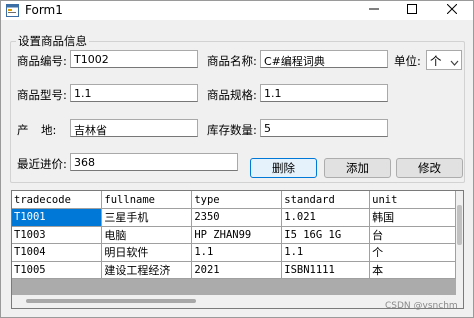 This screenshot has width=474, height=318. Describe the element at coordinates (324, 59) in the screenshot. I see `name-input: C#编程词典` at that location.